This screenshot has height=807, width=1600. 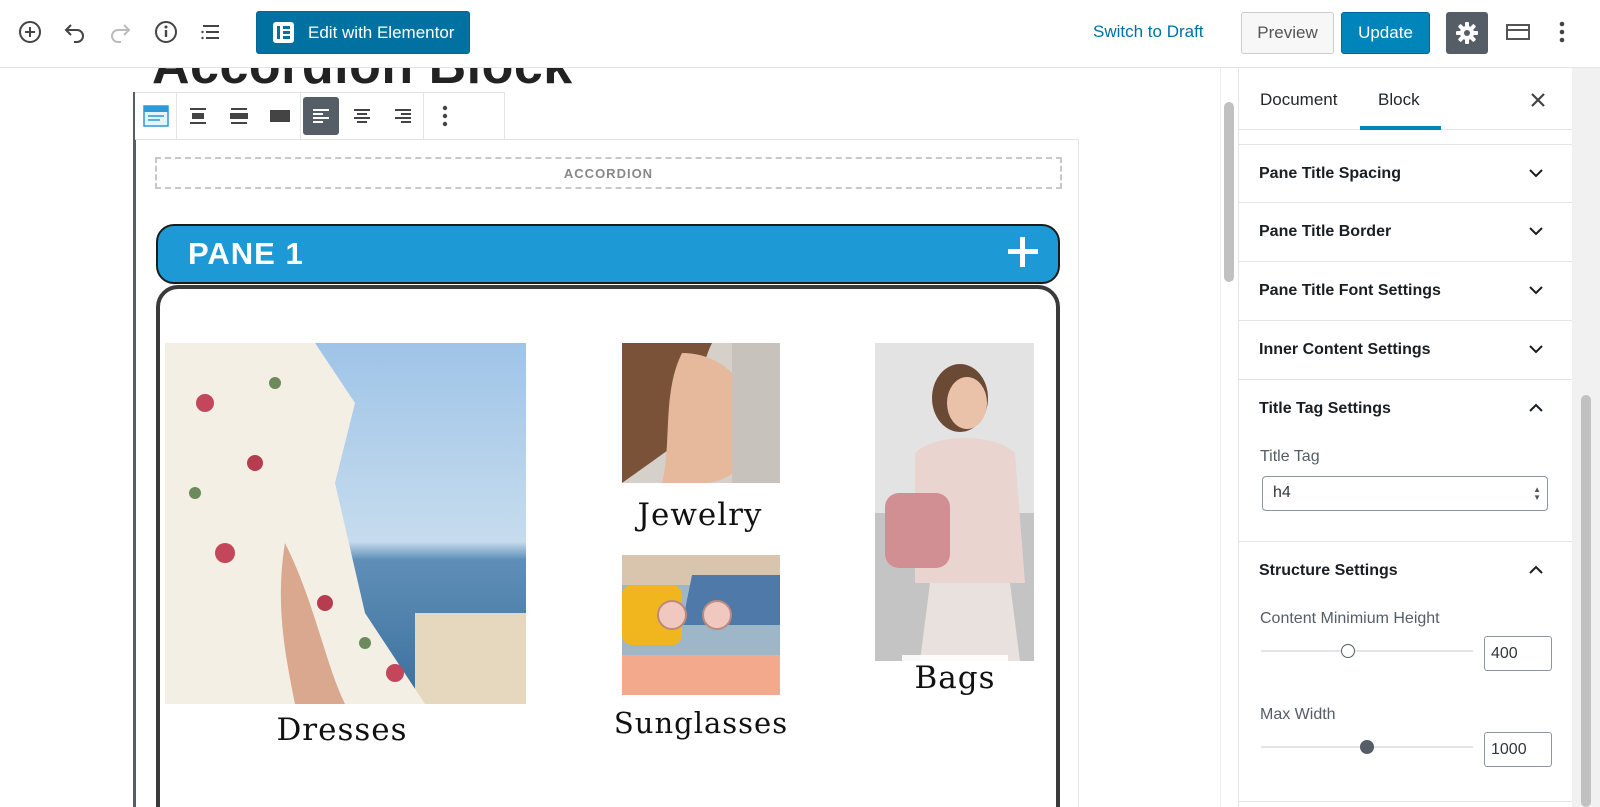 What do you see at coordinates (1282, 492) in the screenshot?
I see `title-tag-value: h4` at bounding box center [1282, 492].